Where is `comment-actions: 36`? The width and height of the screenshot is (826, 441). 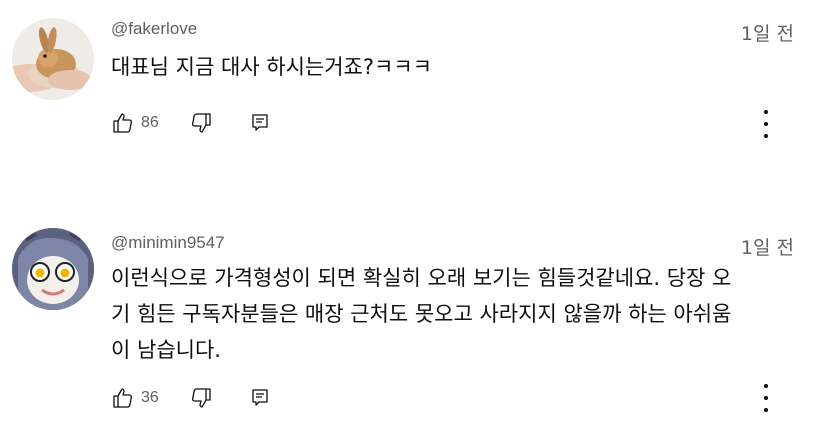
comment-actions: 36 is located at coordinates (191, 398).